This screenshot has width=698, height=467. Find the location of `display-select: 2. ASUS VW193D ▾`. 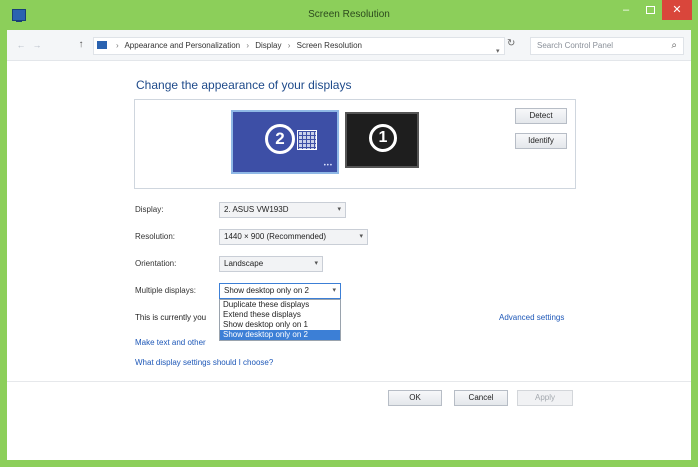

display-select: 2. ASUS VW193D ▾ is located at coordinates (282, 210).